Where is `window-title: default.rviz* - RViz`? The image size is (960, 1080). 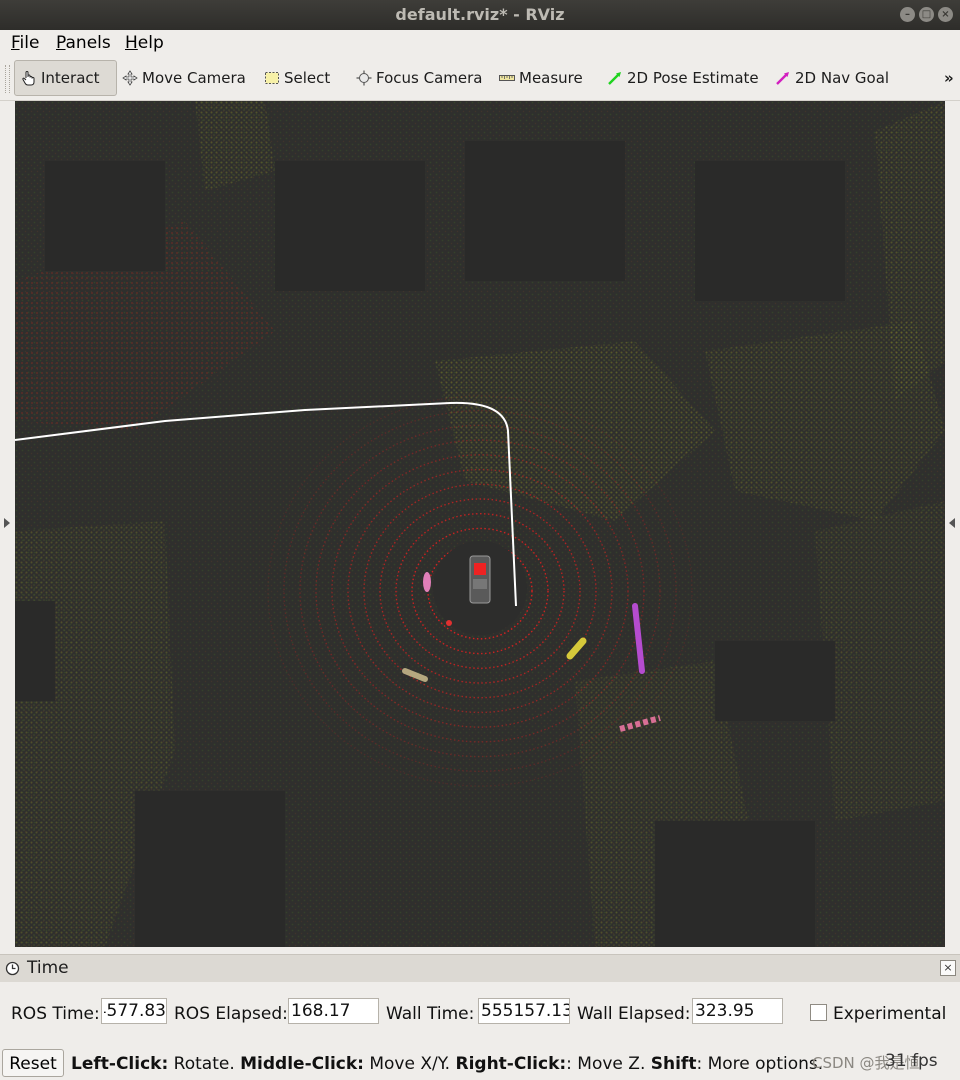 window-title: default.rviz* - RViz is located at coordinates (480, 14).